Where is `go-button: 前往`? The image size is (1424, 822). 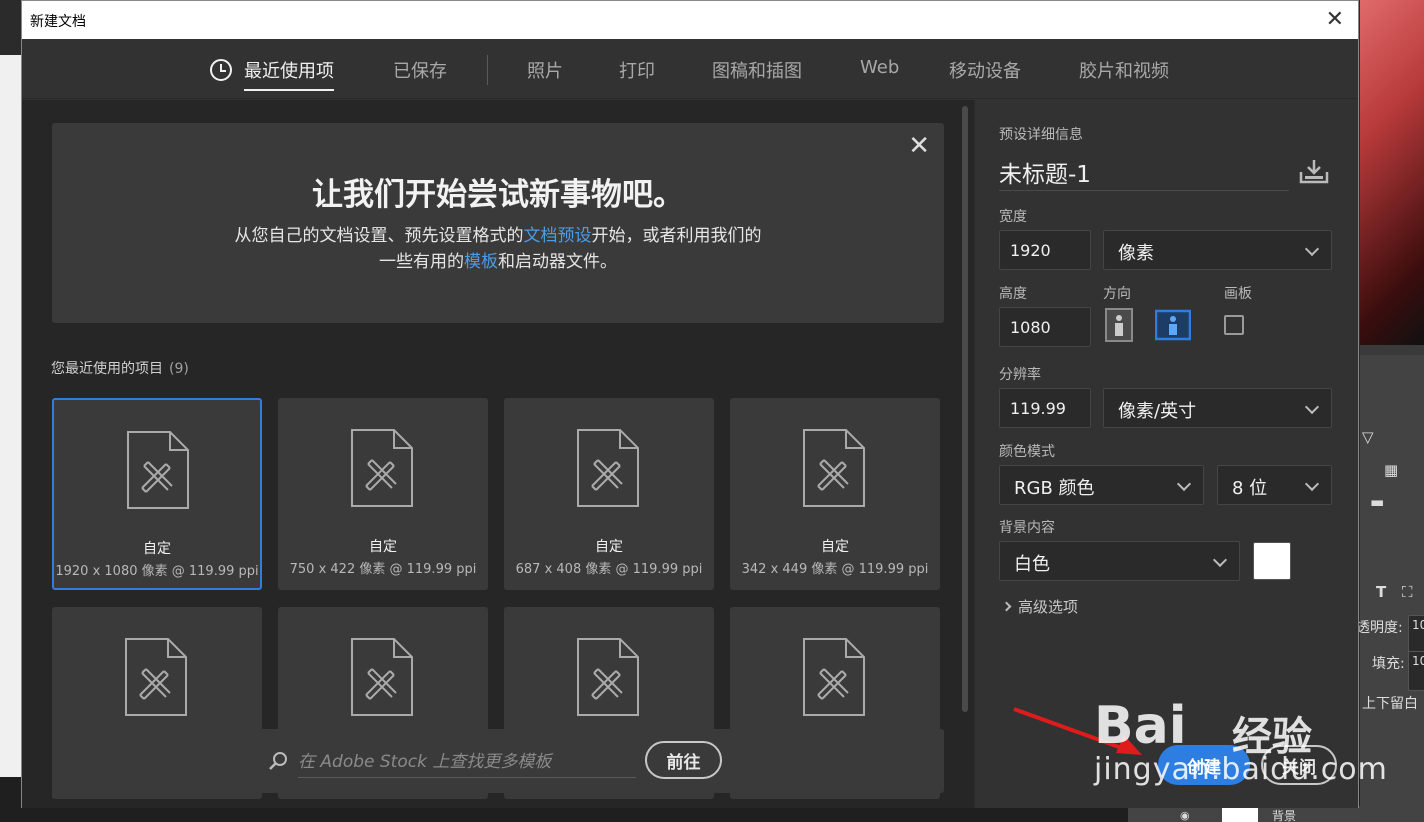 go-button: 前往 is located at coordinates (683, 760).